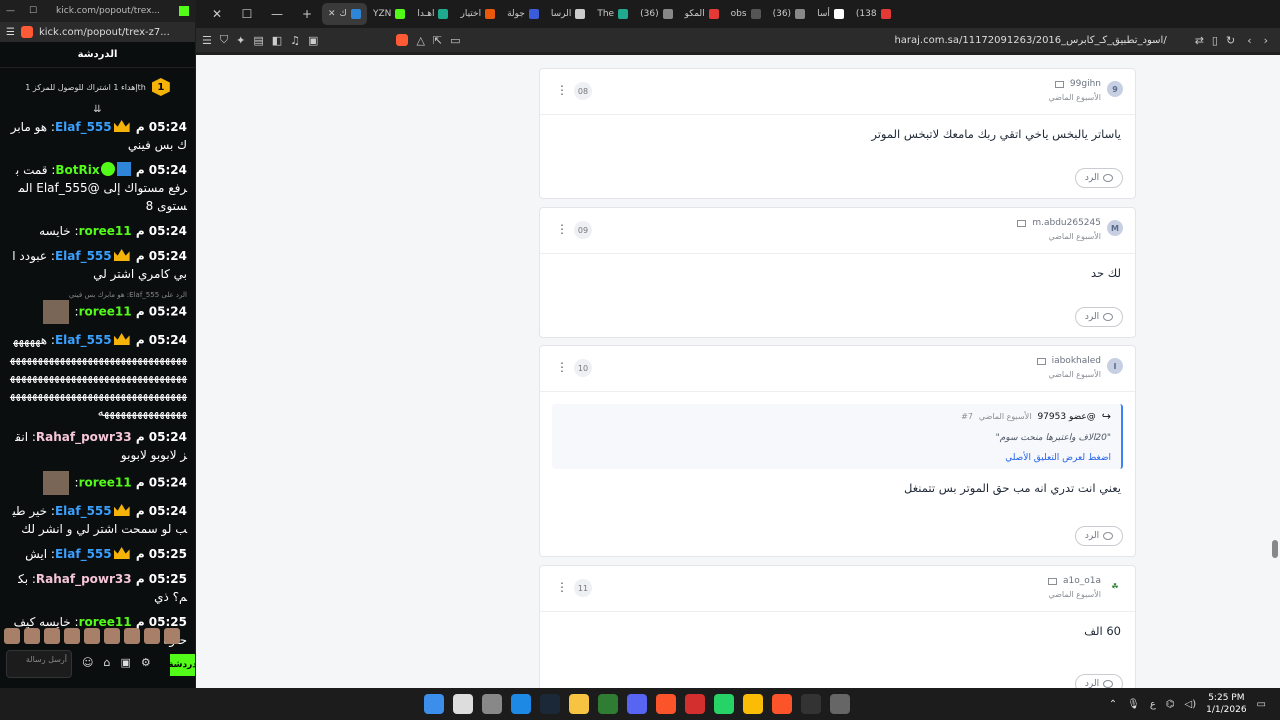 Image resolution: width=1280 pixels, height=720 pixels. I want to click on network-icon: ⌬, so click(1170, 704).